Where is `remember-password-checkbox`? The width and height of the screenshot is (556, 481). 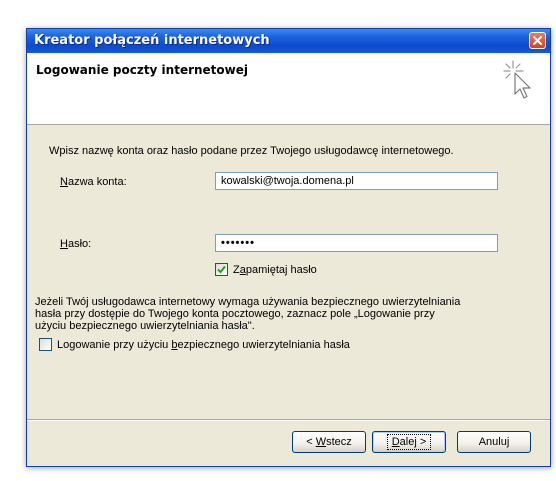 remember-password-checkbox is located at coordinates (221, 269).